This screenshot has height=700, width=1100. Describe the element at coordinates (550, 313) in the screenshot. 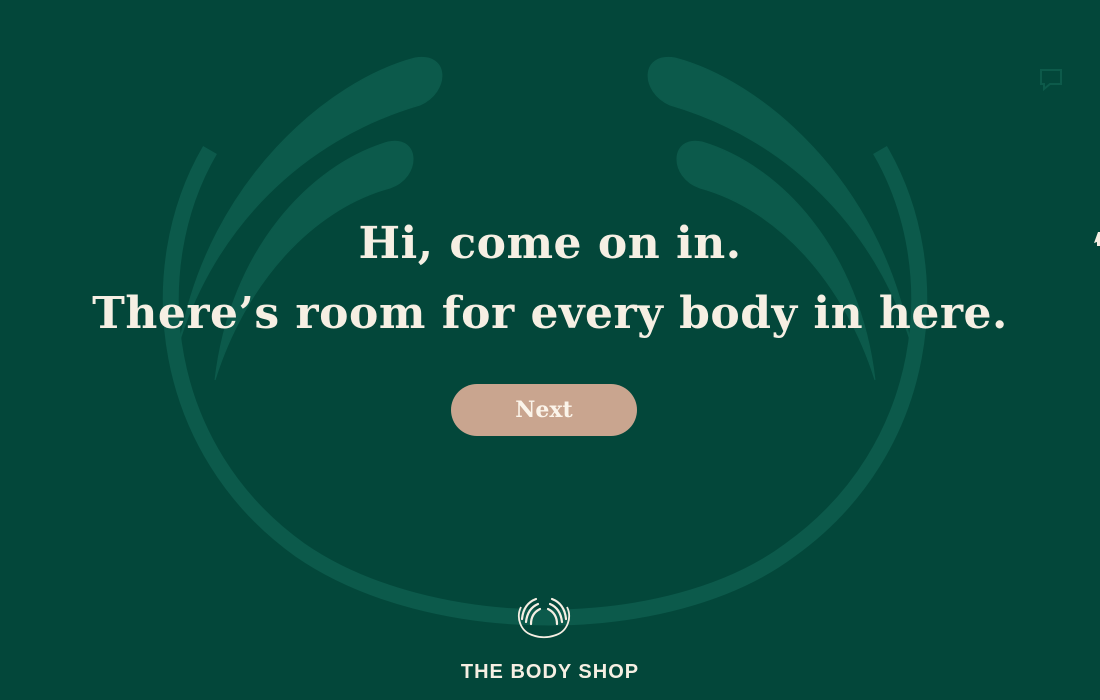

I see `welcome-headline-line-2: There’s room for every body in here.` at that location.